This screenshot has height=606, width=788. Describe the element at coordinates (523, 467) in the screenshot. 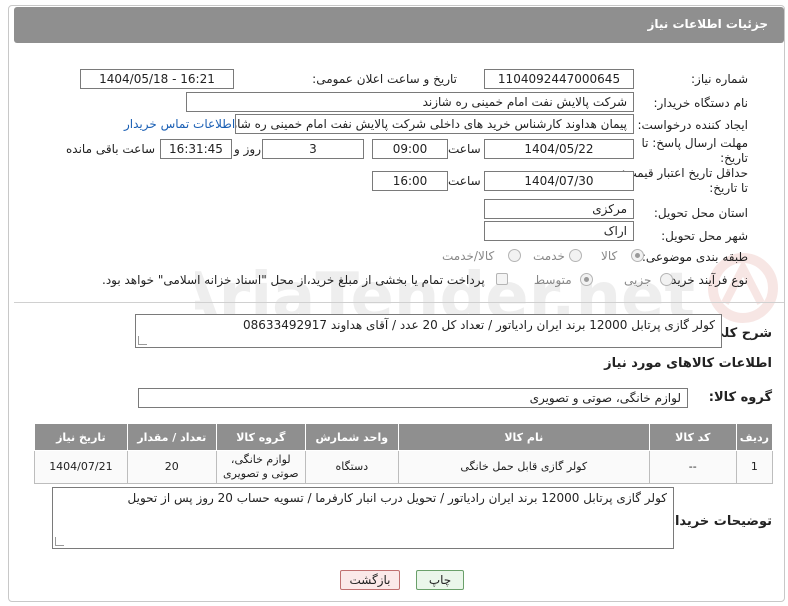

I see `cell-name: کولر گازی قابل حمل خانگی` at that location.